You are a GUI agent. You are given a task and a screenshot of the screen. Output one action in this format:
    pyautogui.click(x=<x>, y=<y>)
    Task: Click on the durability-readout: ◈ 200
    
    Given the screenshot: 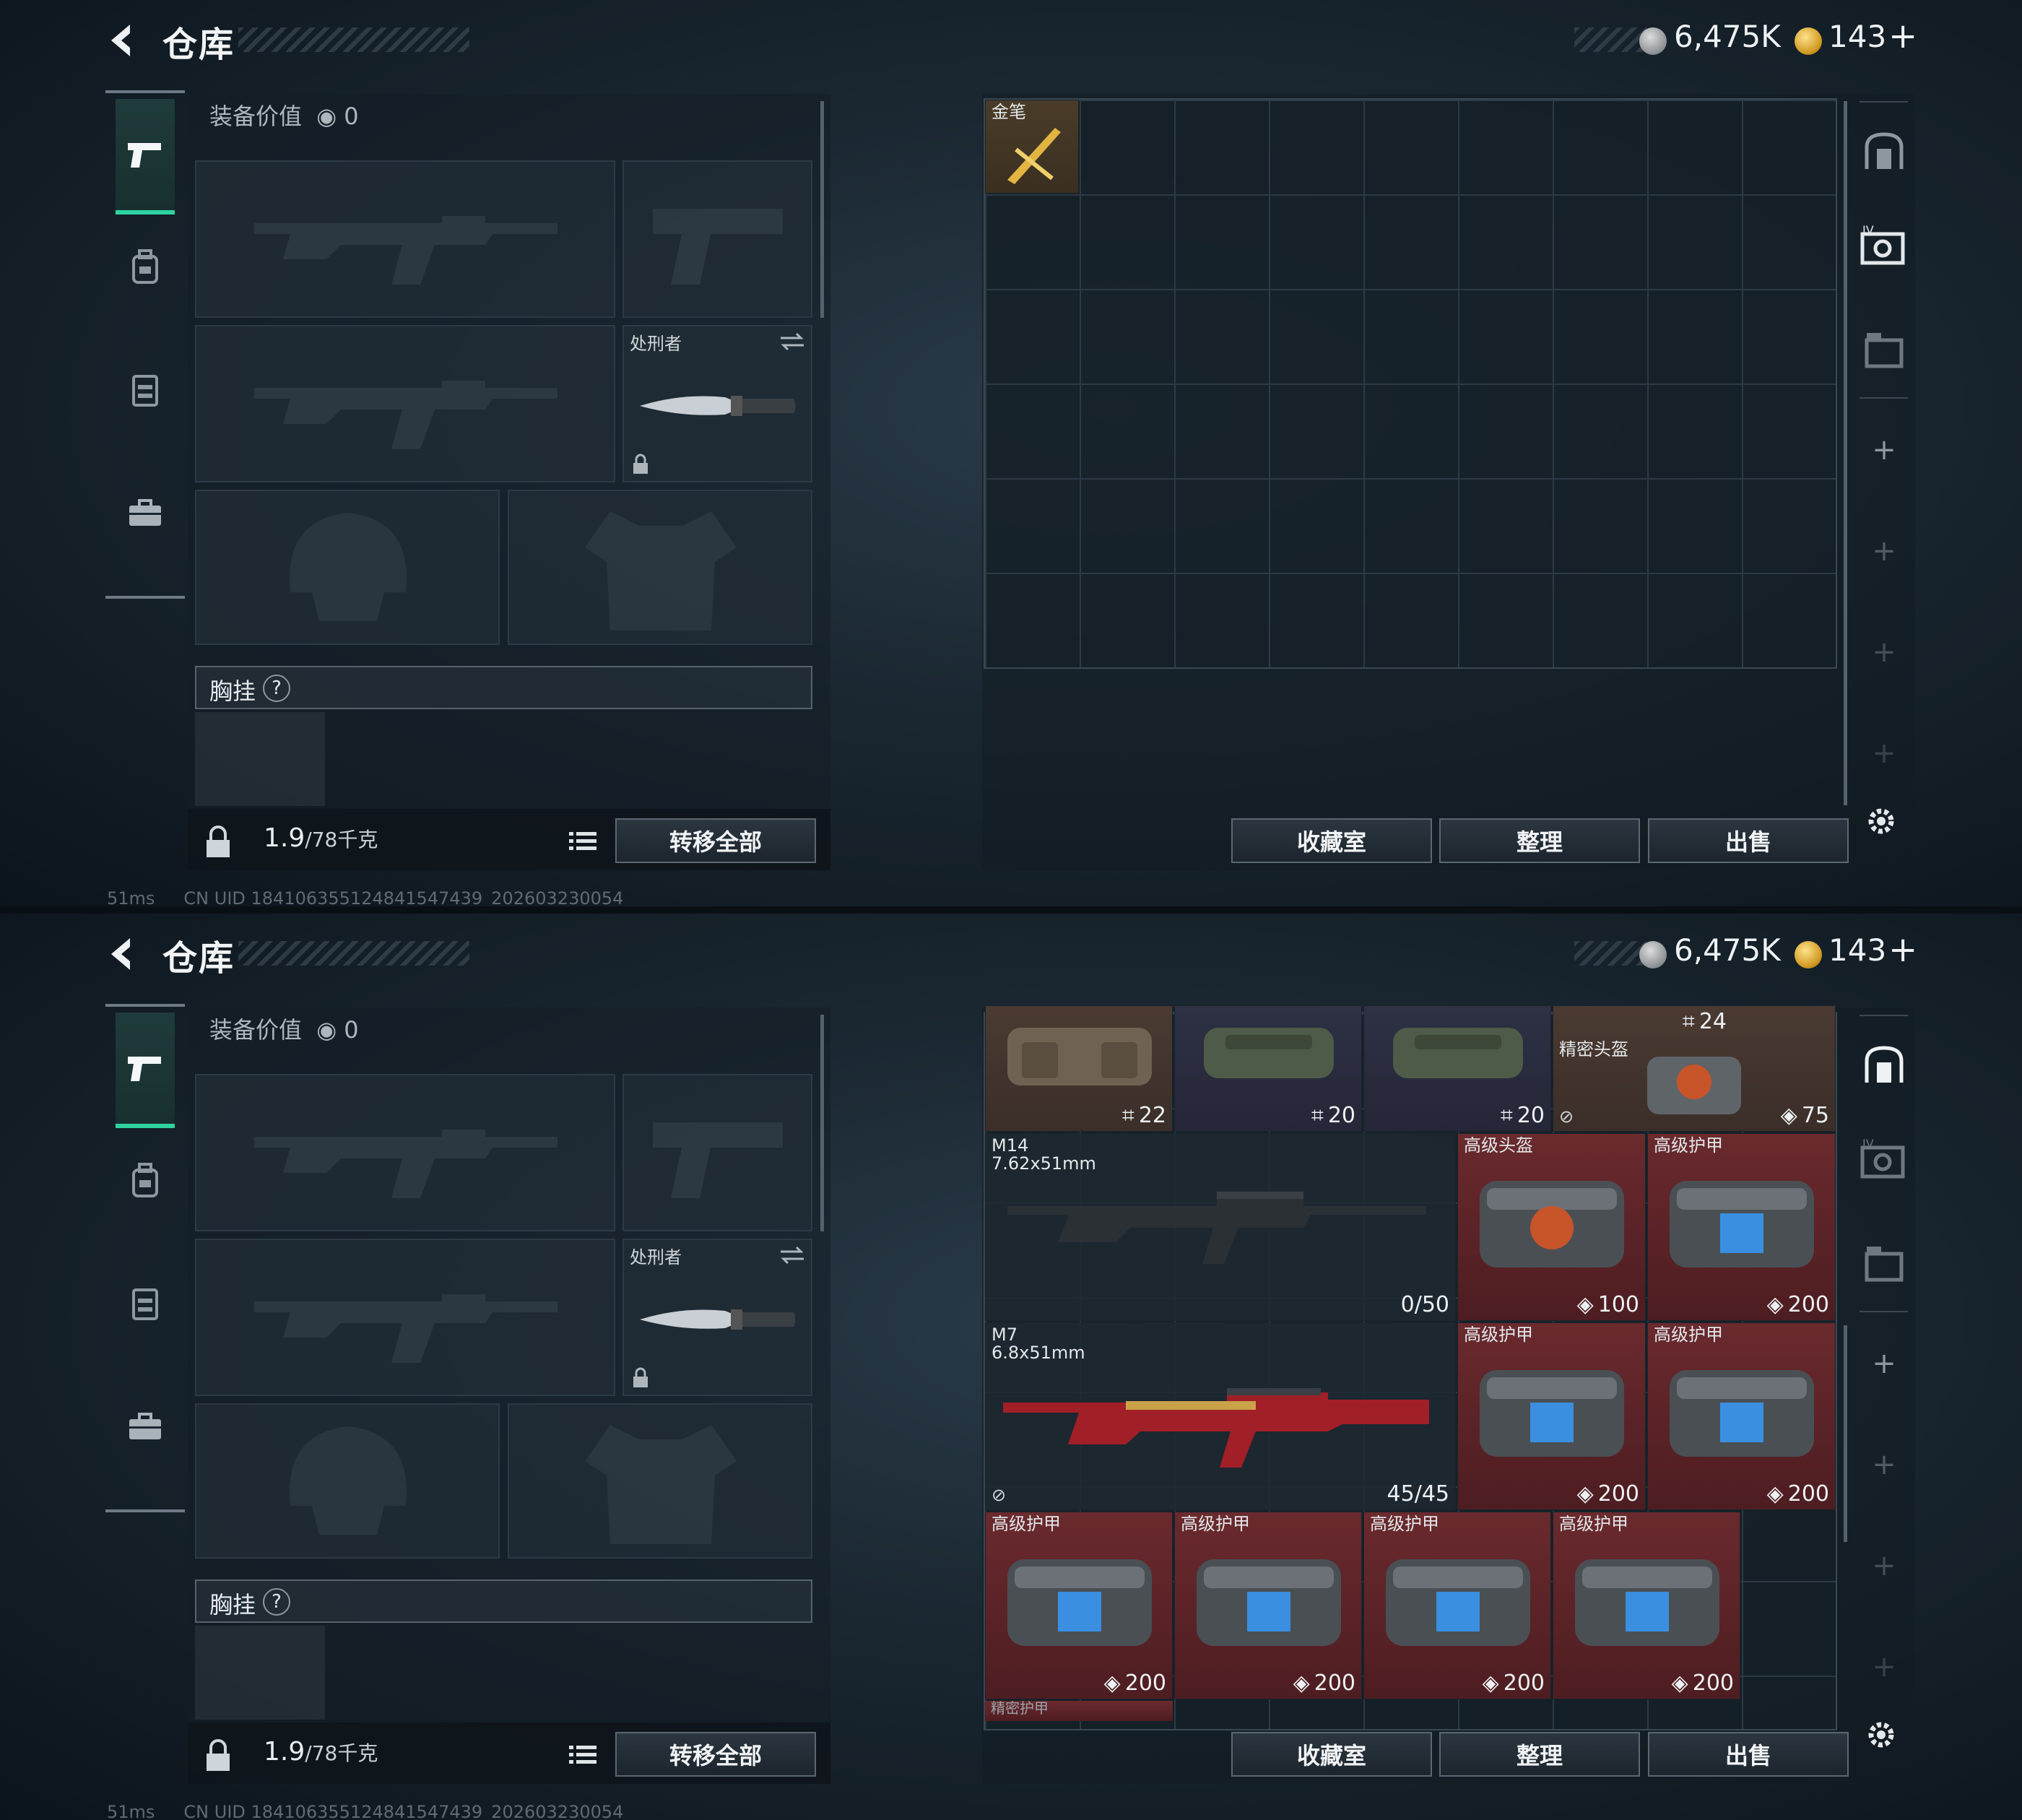 What is the action you would take?
    pyautogui.click(x=1324, y=1683)
    